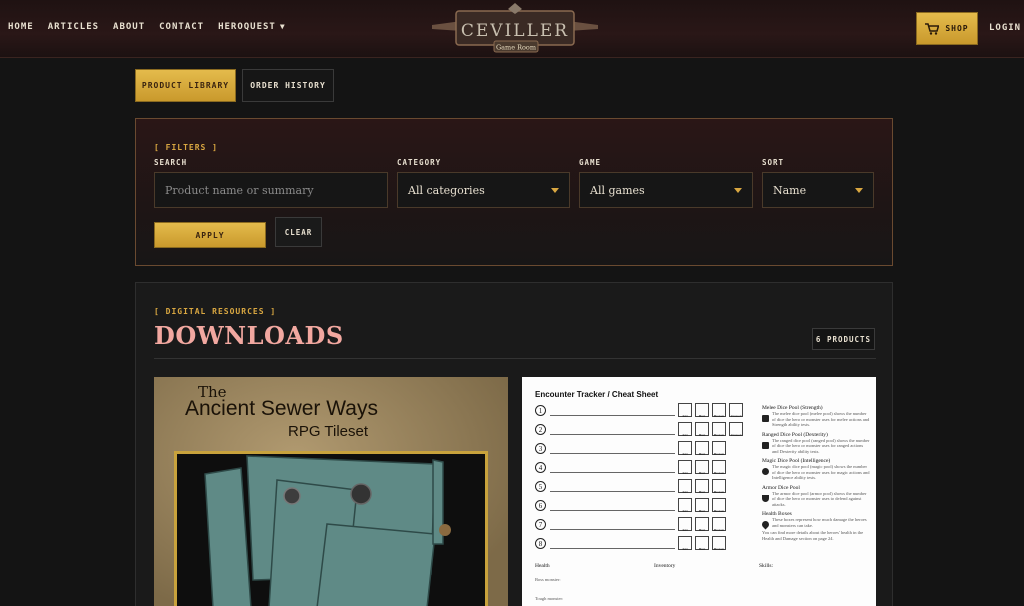  Describe the element at coordinates (843, 339) in the screenshot. I see `product-count-badge: 6 PRODUCTS` at that location.